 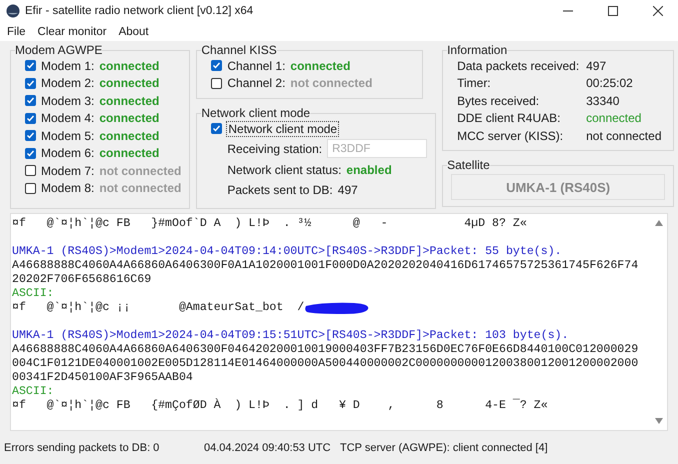 What do you see at coordinates (239, 50) in the screenshot?
I see `group-title: Channel KISS` at bounding box center [239, 50].